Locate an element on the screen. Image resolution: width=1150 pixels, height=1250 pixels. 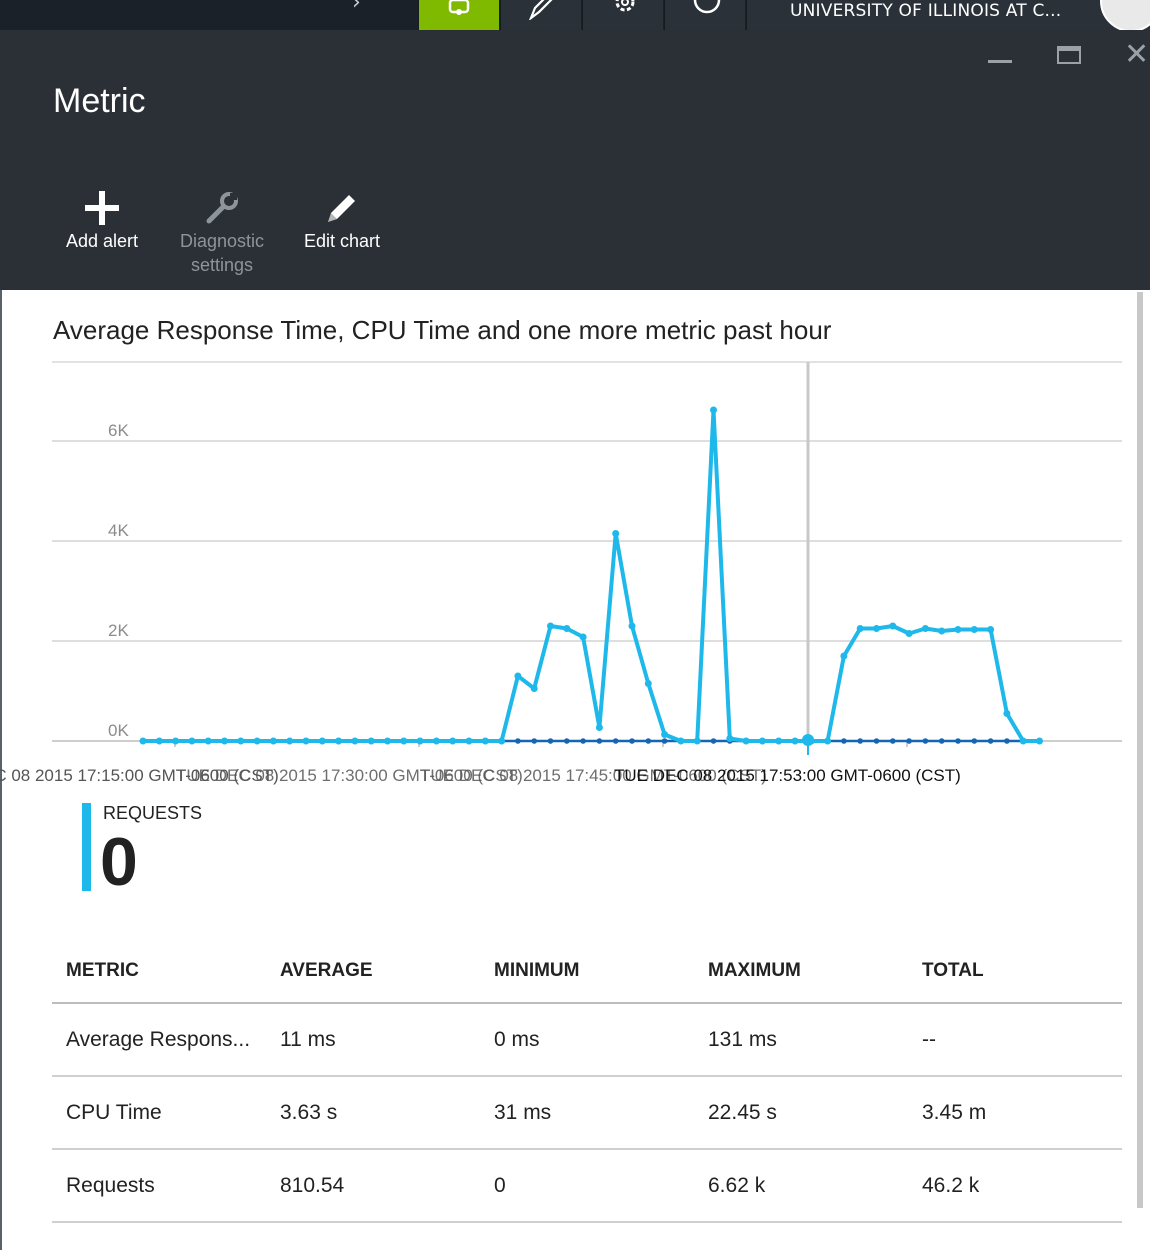
table-cell: 131 ms is located at coordinates (801, 1040).